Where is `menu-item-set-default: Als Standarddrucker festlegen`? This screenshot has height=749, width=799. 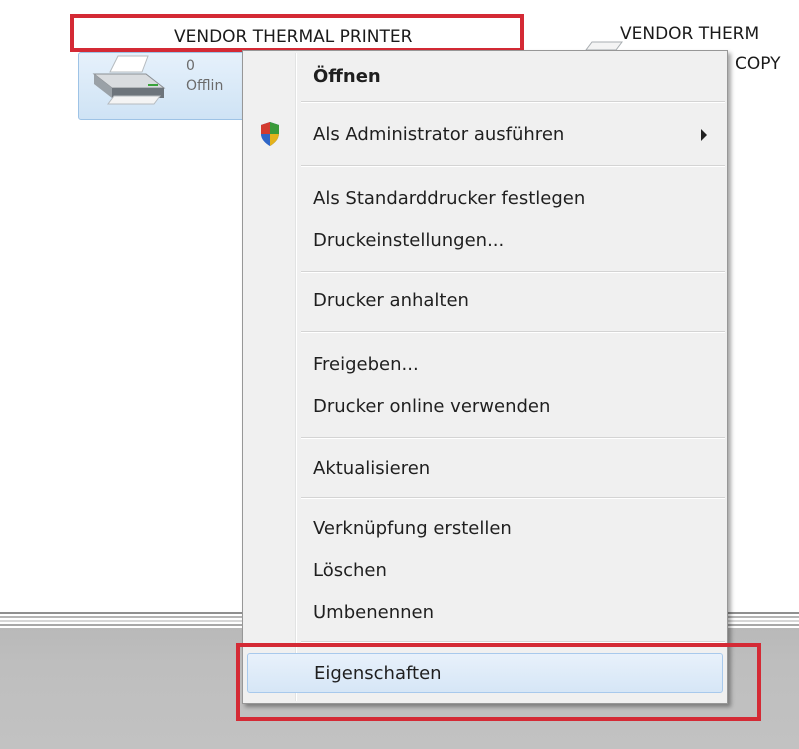 menu-item-set-default: Als Standarddrucker festlegen is located at coordinates (485, 199).